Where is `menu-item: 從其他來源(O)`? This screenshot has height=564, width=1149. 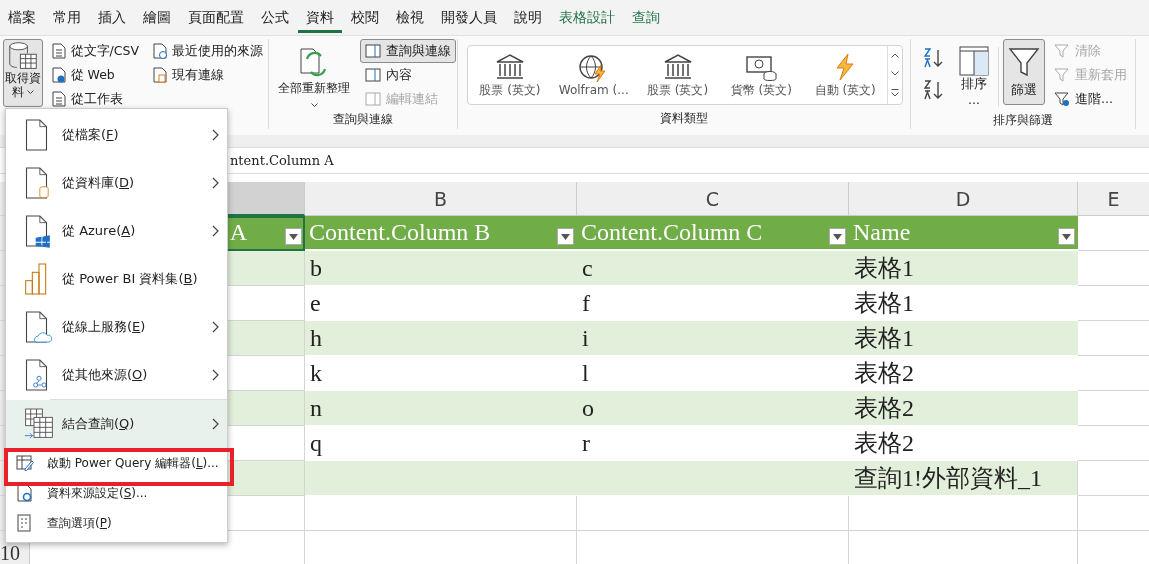
menu-item: 從其他來源(O) is located at coordinates (116, 375).